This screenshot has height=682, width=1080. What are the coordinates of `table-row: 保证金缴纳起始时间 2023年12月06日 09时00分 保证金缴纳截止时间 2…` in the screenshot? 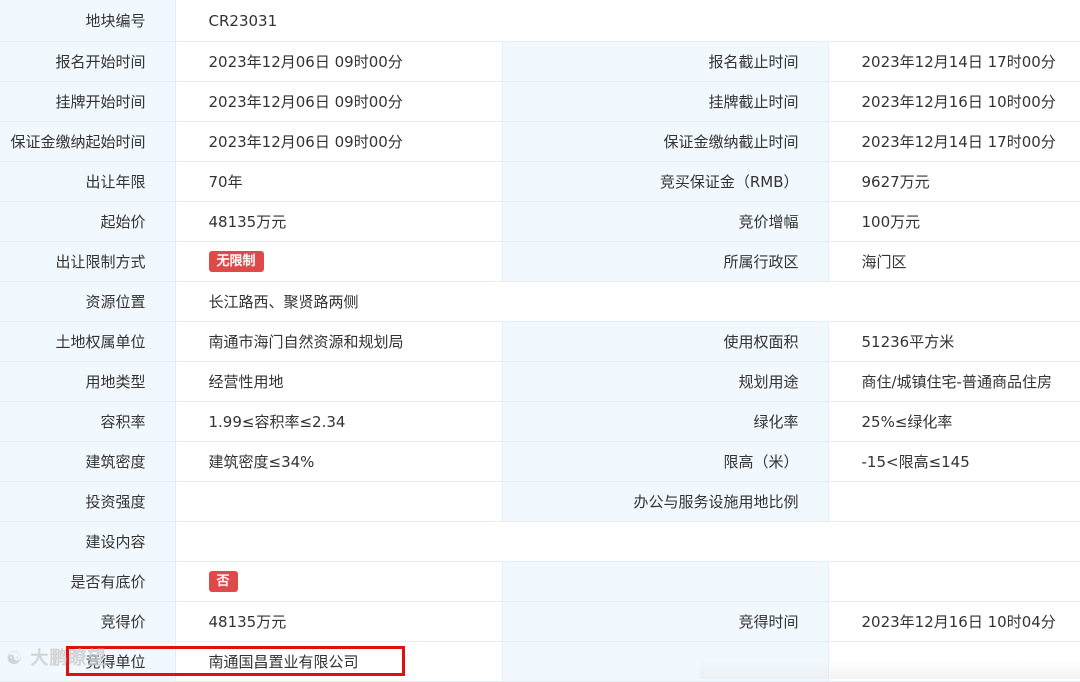 It's located at (540, 141).